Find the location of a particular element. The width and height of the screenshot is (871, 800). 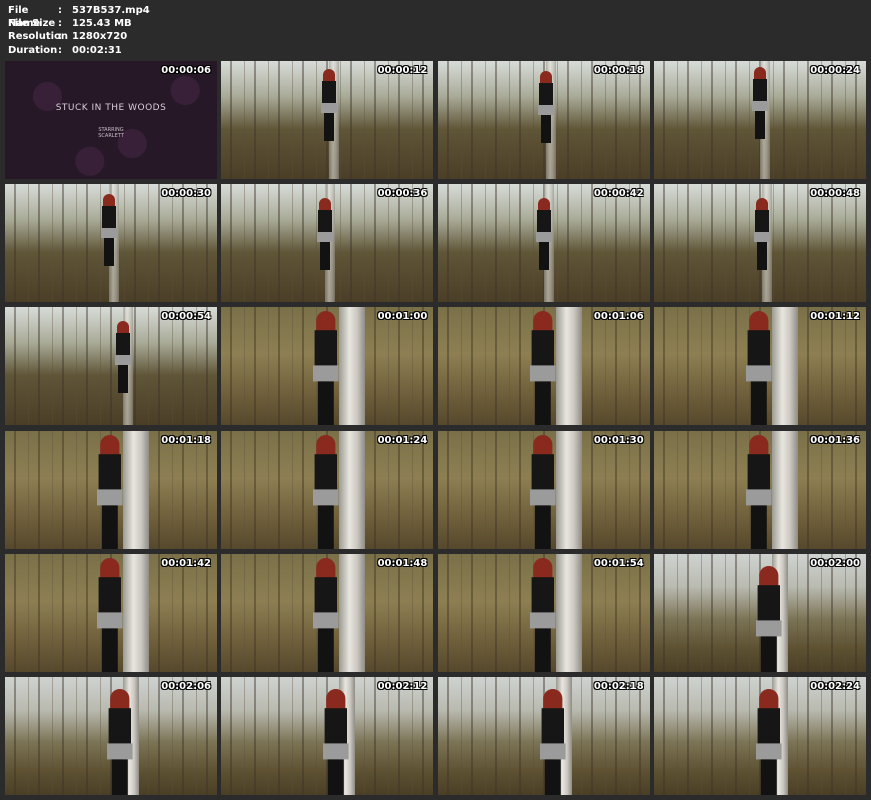

video-thumbnail: 00:01:24 is located at coordinates (327, 489).